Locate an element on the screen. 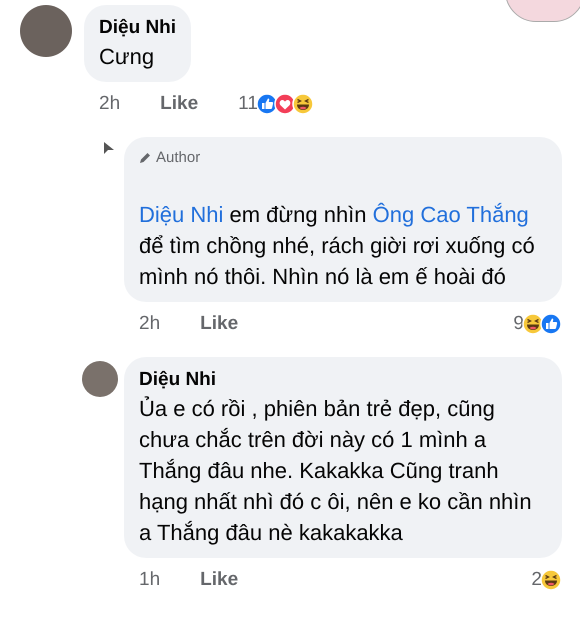 Image resolution: width=580 pixels, height=632 pixels. mention-link: Diệu Nhi is located at coordinates (181, 214).